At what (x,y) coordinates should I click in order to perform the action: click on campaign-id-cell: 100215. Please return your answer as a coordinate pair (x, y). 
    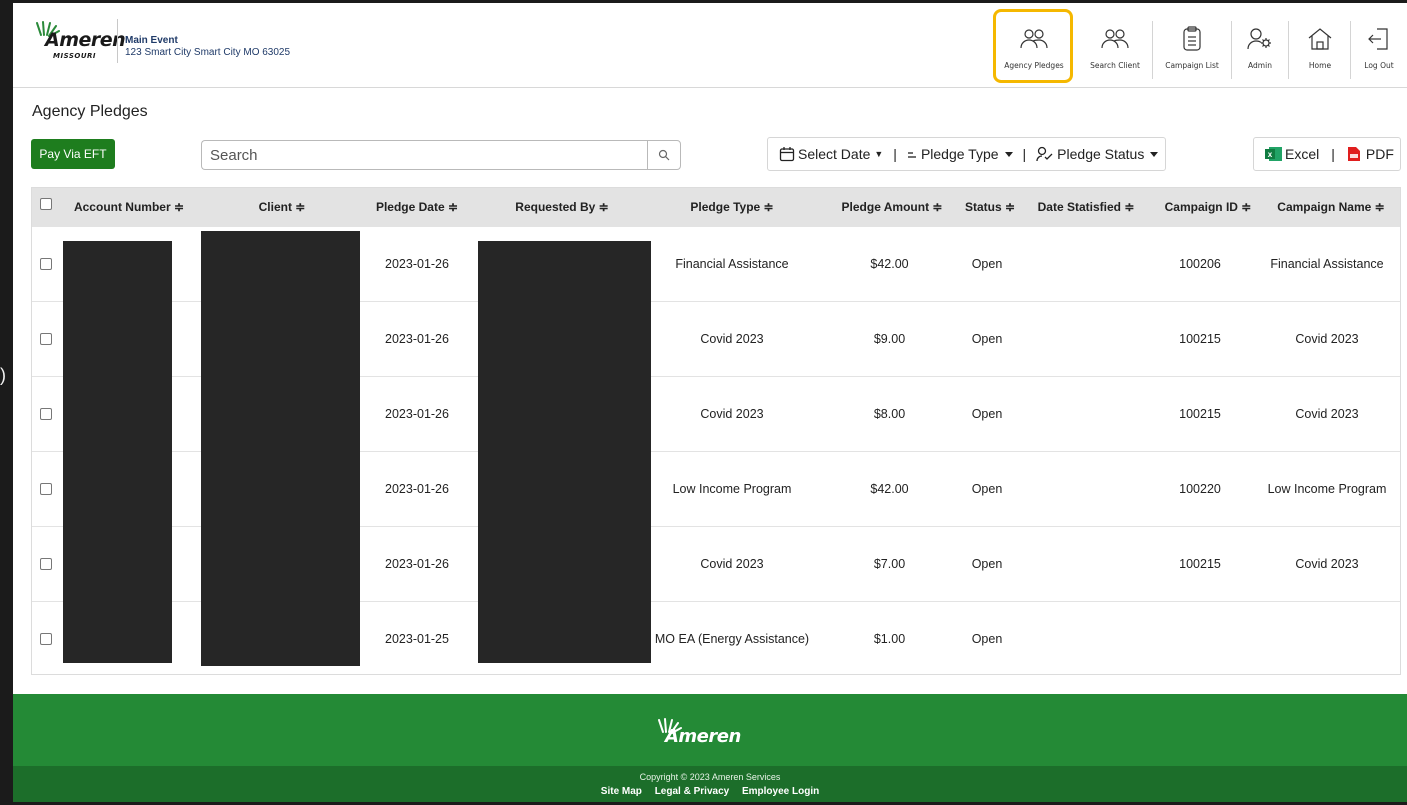
    Looking at the image, I should click on (1200, 339).